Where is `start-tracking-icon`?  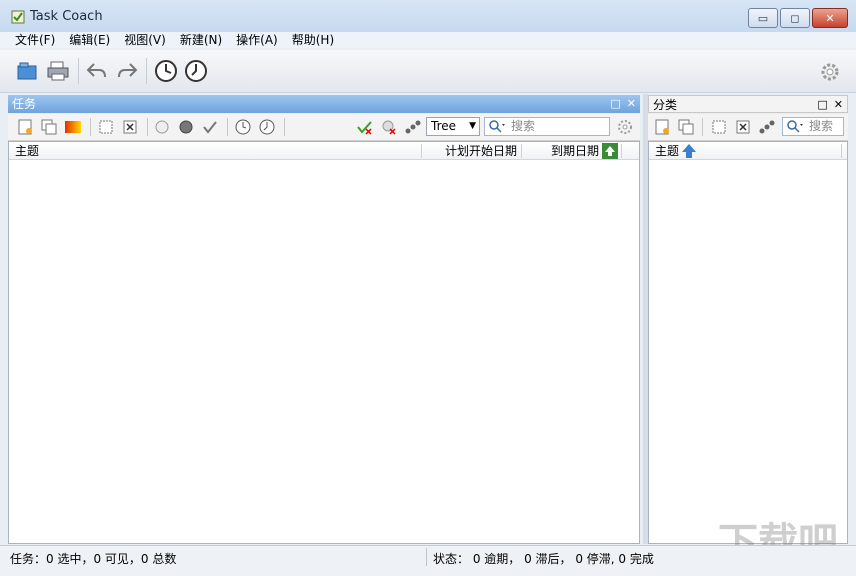
start-tracking-icon is located at coordinates (243, 127).